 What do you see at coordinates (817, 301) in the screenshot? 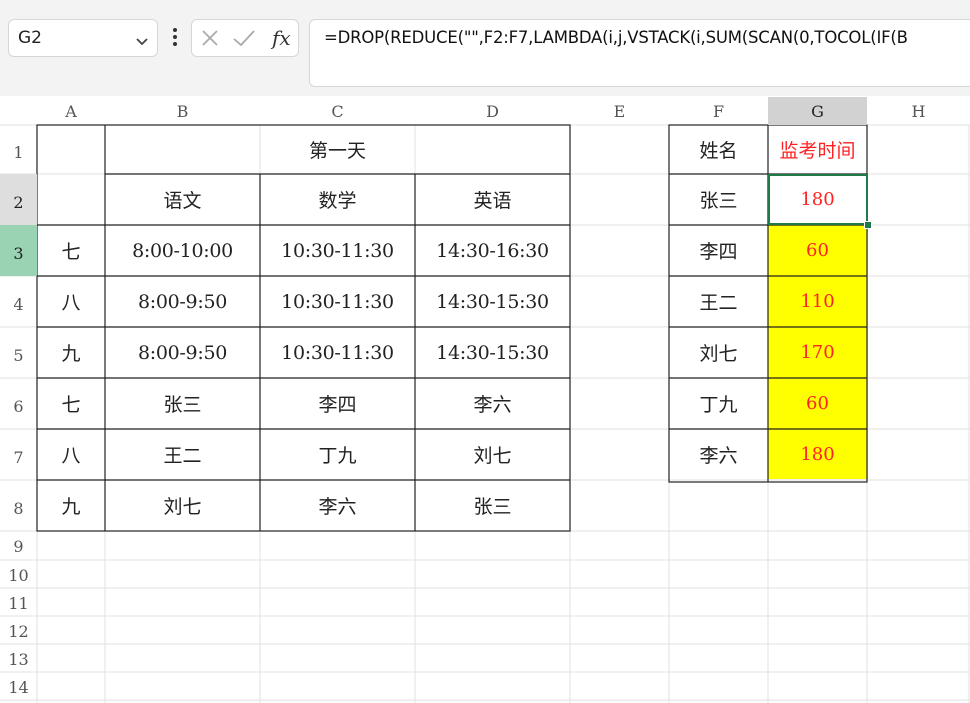
I see `proctor-time-cell: 110` at bounding box center [817, 301].